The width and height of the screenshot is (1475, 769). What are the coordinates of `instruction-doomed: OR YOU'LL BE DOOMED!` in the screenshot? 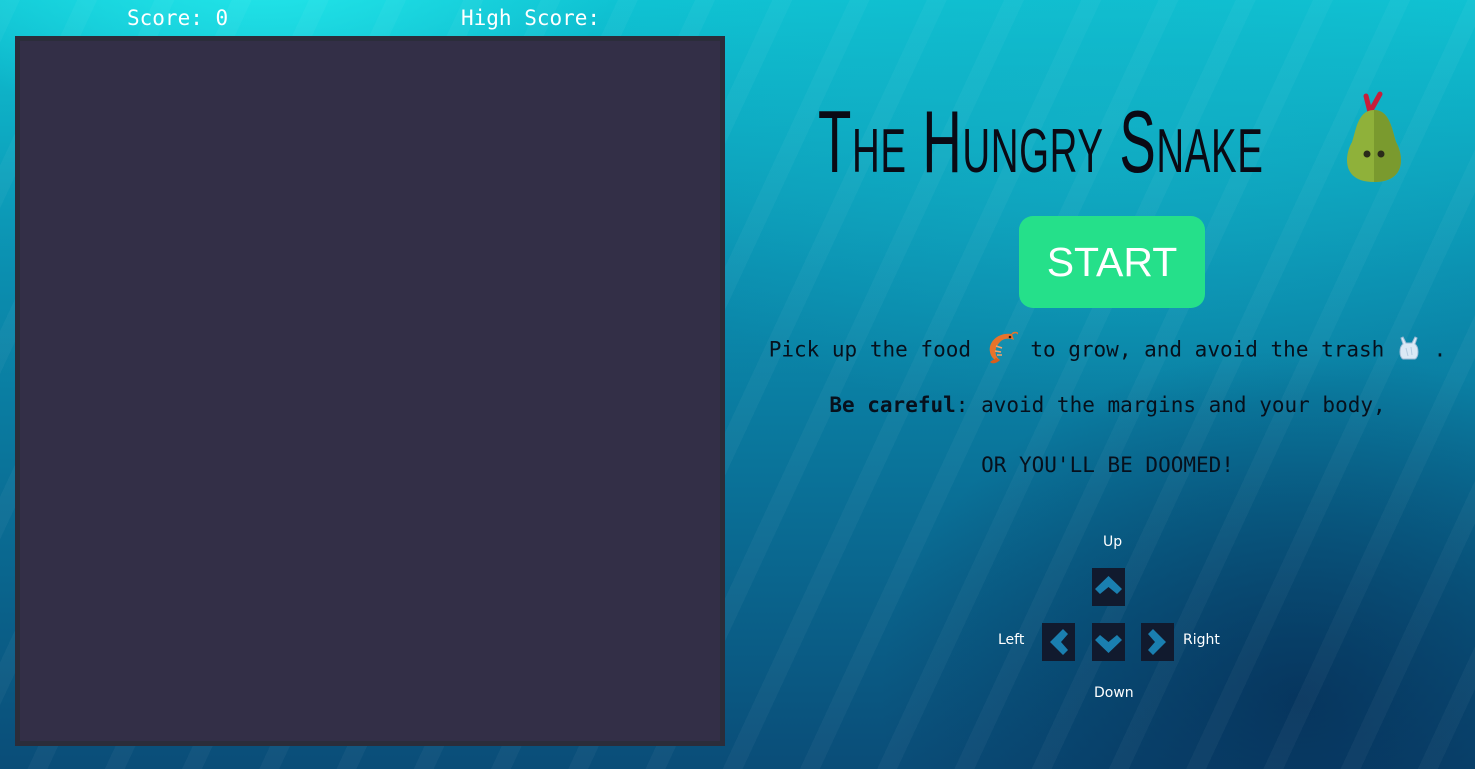 It's located at (1107, 465).